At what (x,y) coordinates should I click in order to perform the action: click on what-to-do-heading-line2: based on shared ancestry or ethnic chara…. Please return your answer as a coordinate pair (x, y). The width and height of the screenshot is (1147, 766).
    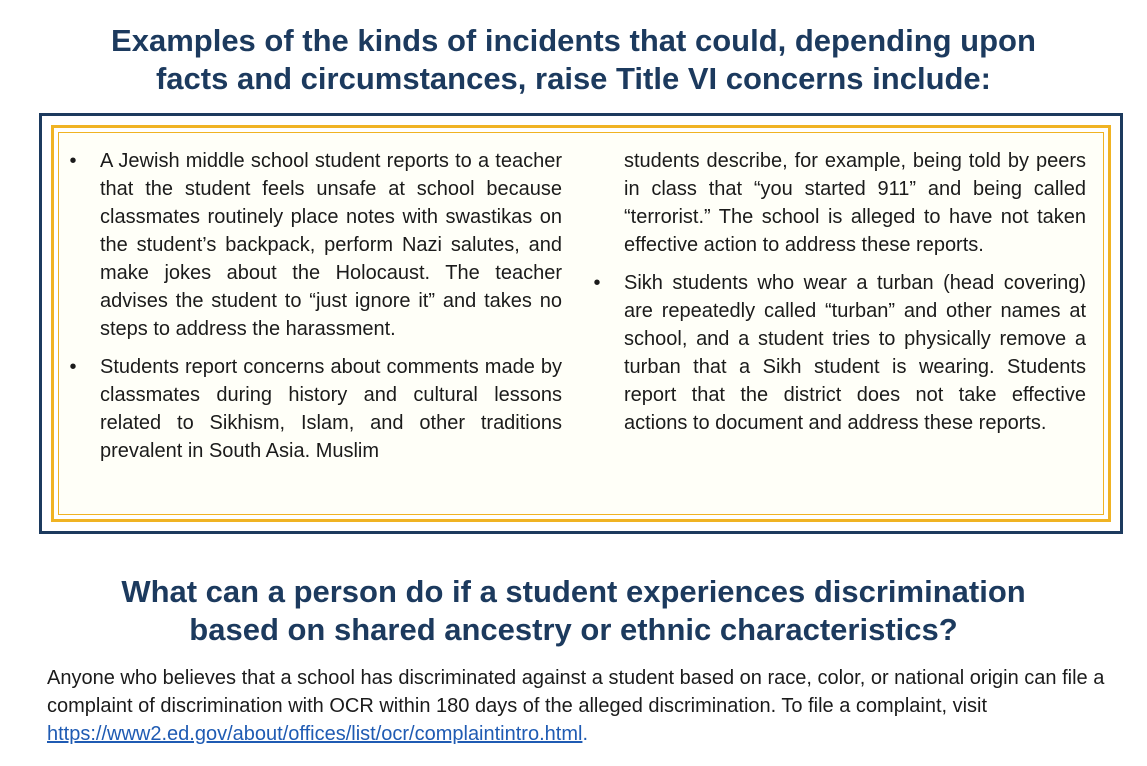
    Looking at the image, I should click on (573, 629).